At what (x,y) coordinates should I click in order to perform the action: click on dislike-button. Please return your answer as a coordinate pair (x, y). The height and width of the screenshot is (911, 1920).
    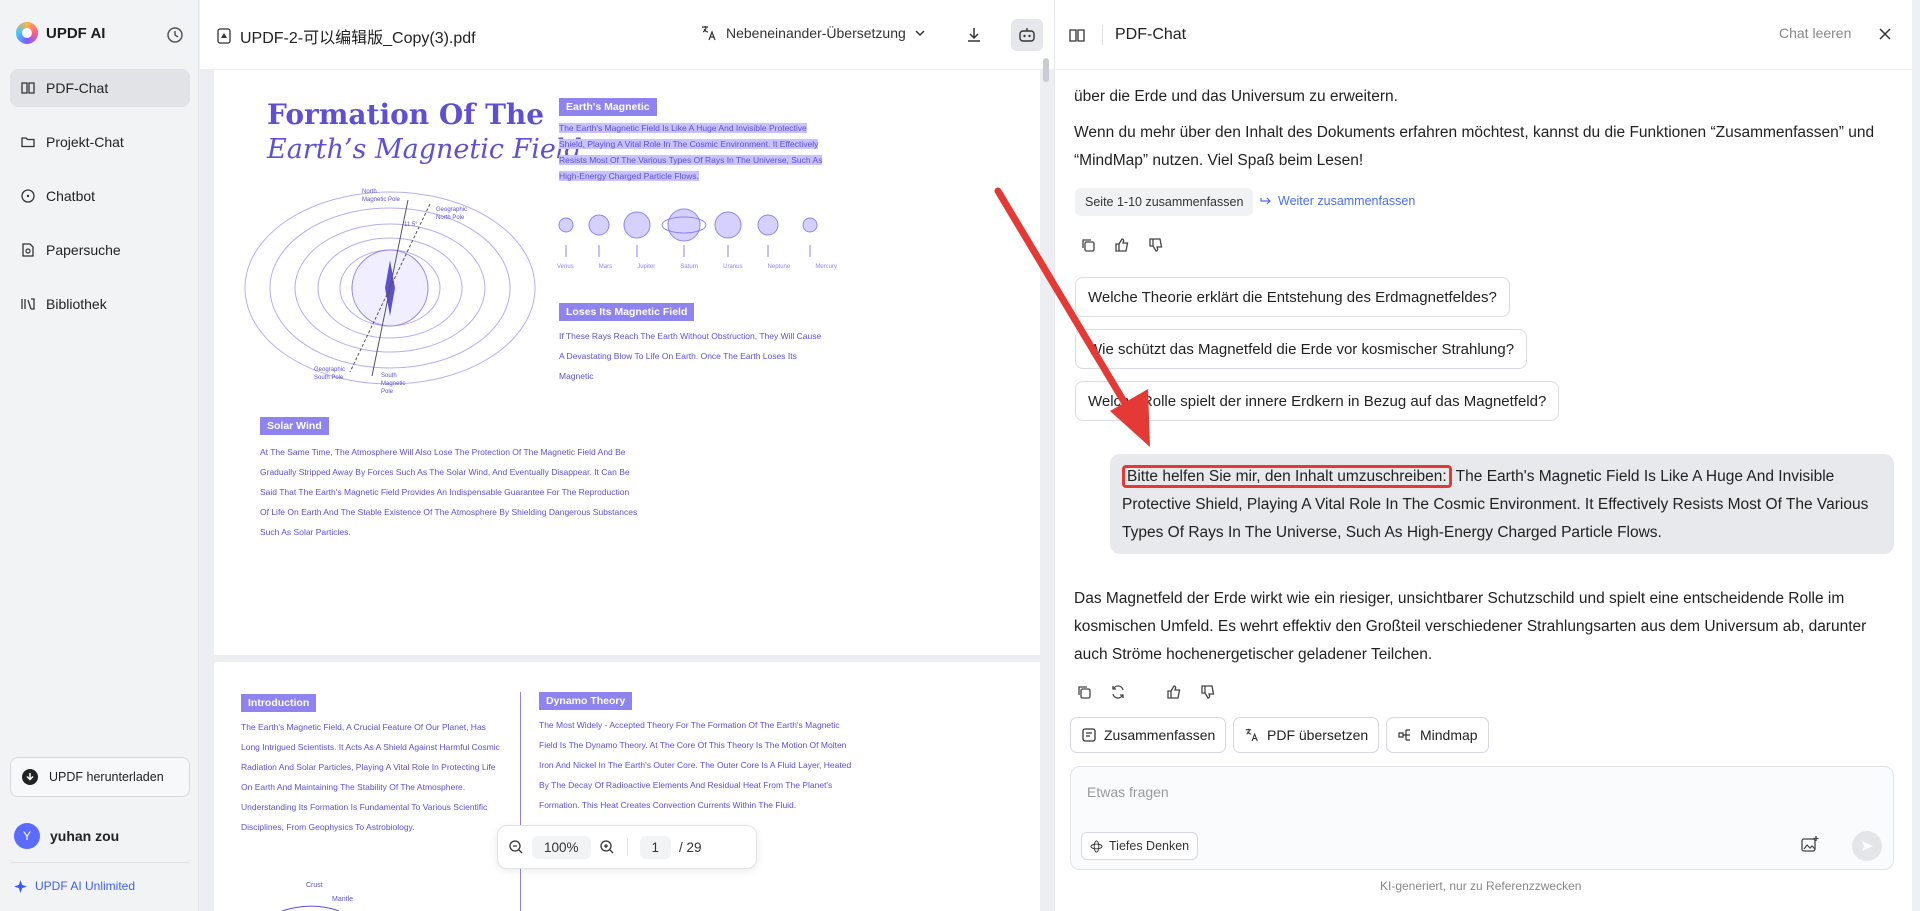
    Looking at the image, I should click on (1208, 692).